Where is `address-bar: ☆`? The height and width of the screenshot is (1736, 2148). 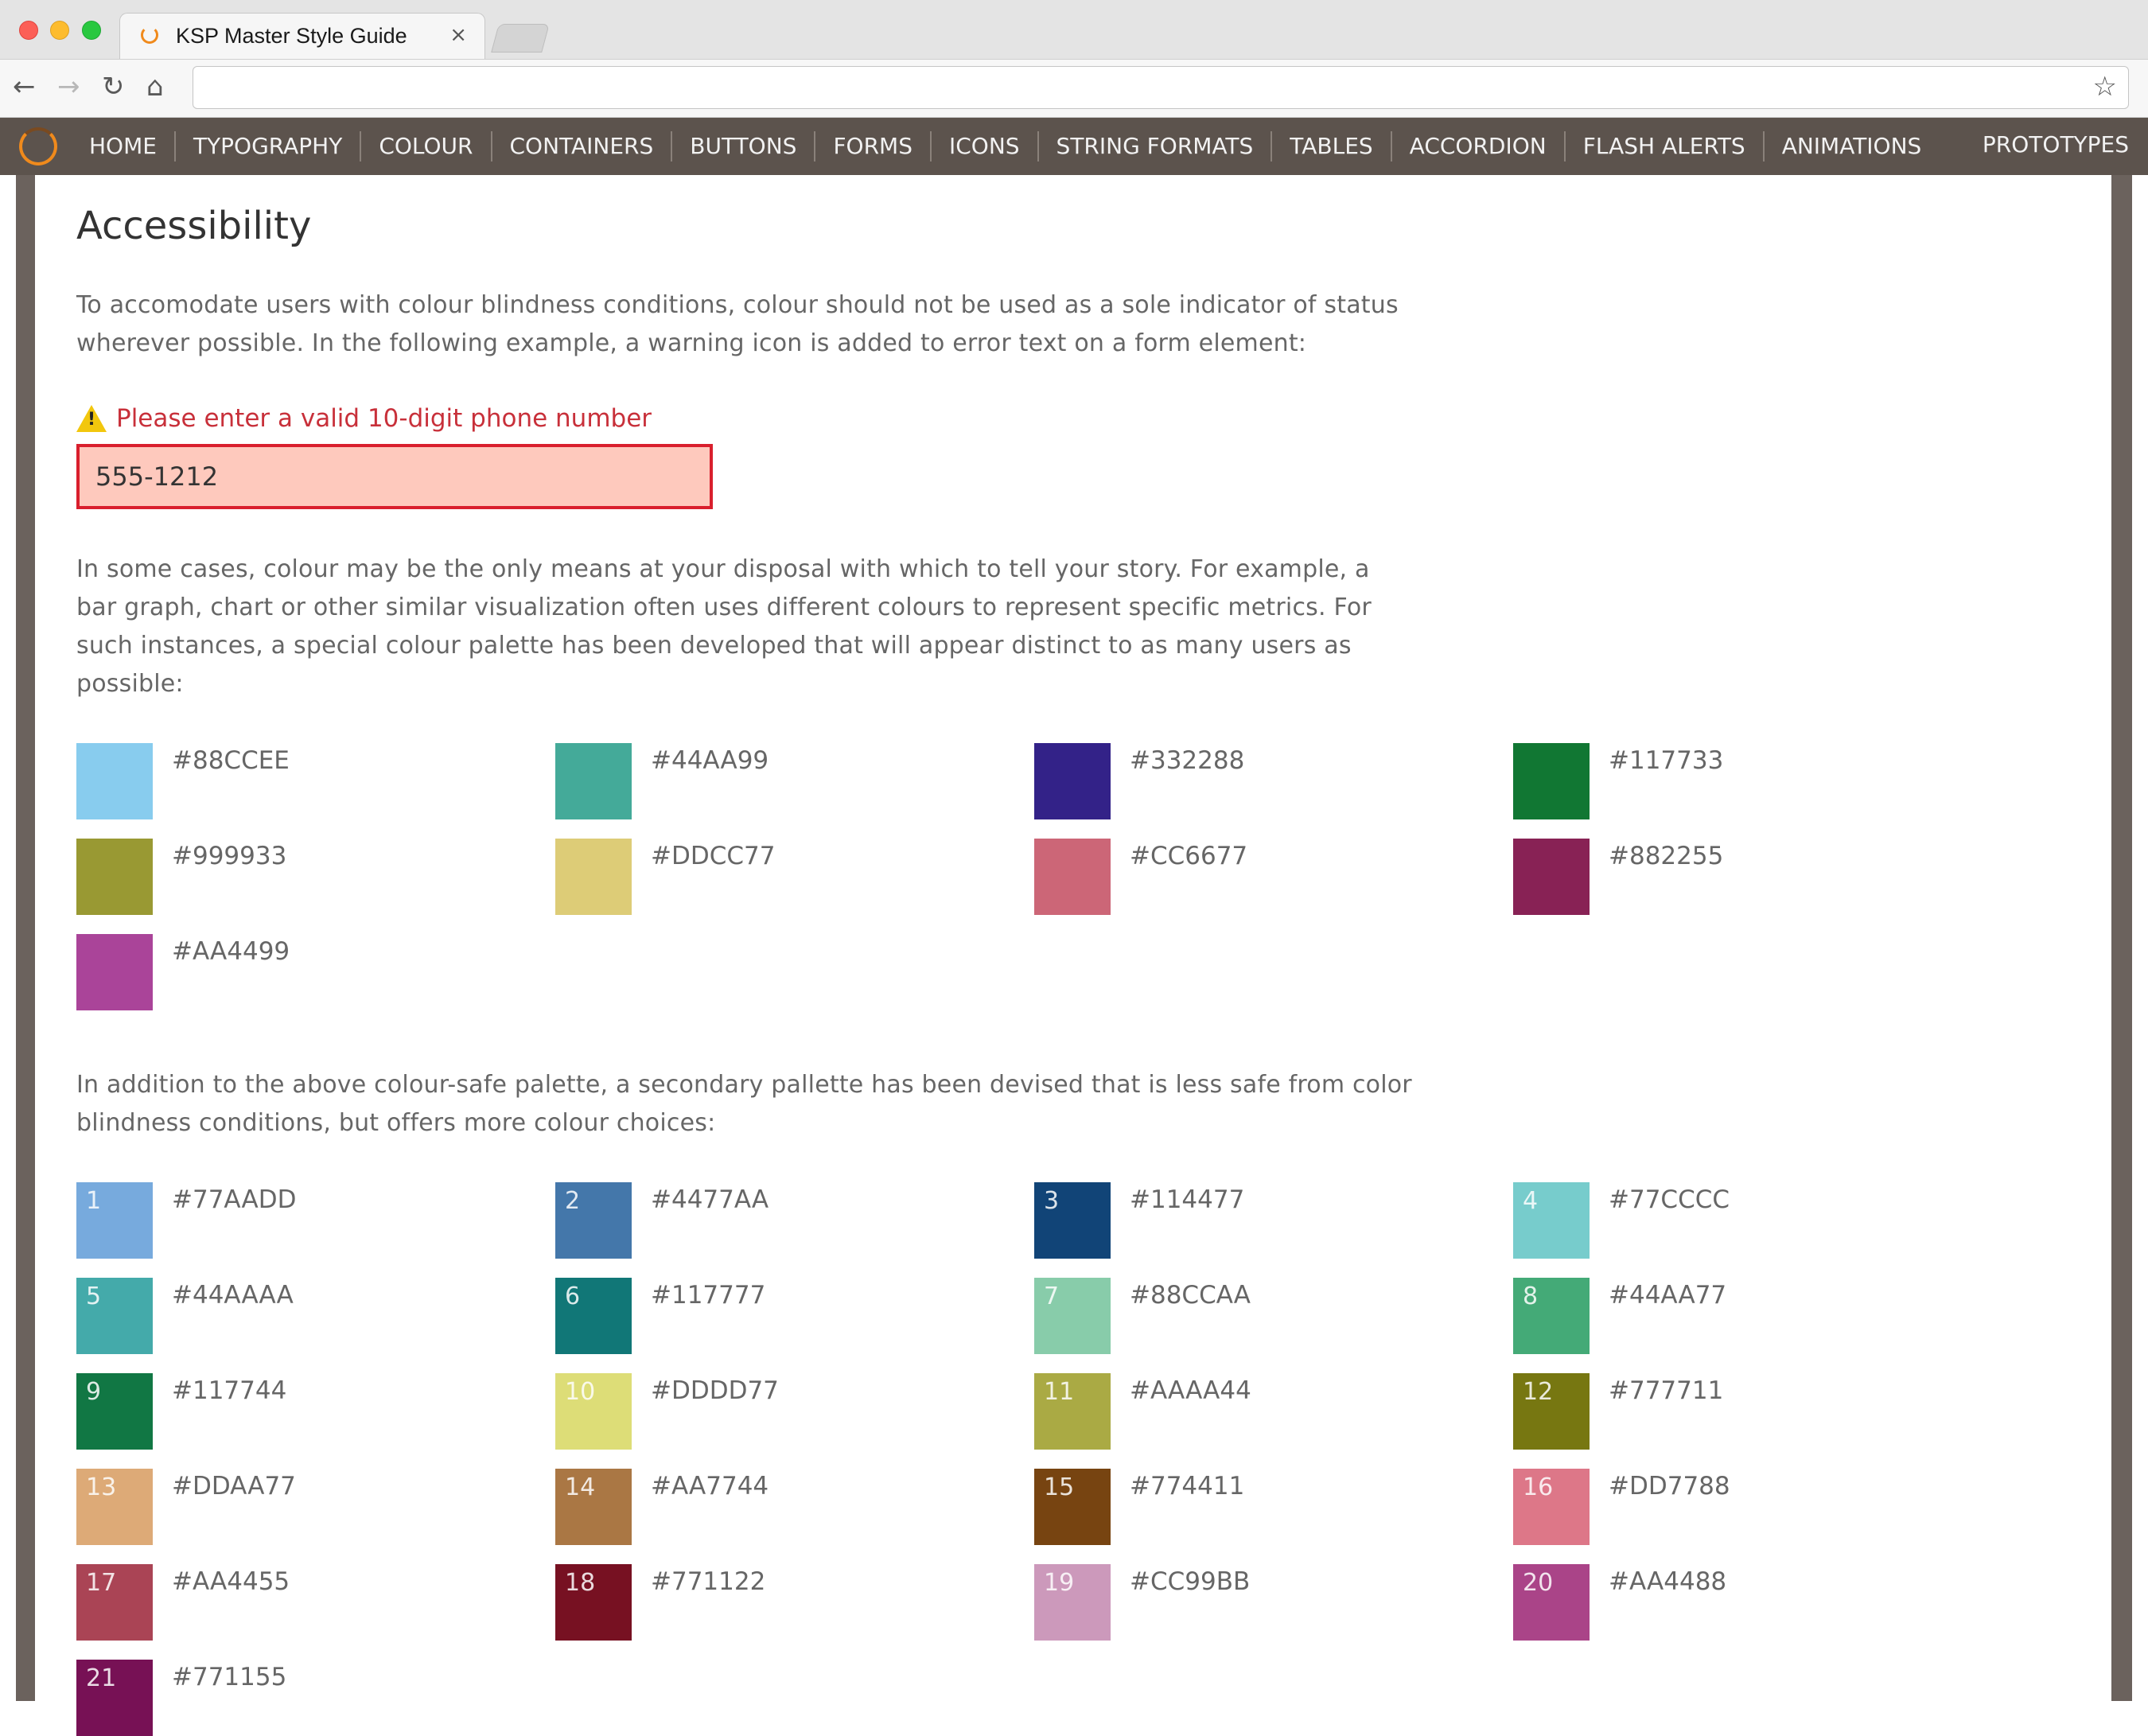
address-bar: ☆ is located at coordinates (1161, 87).